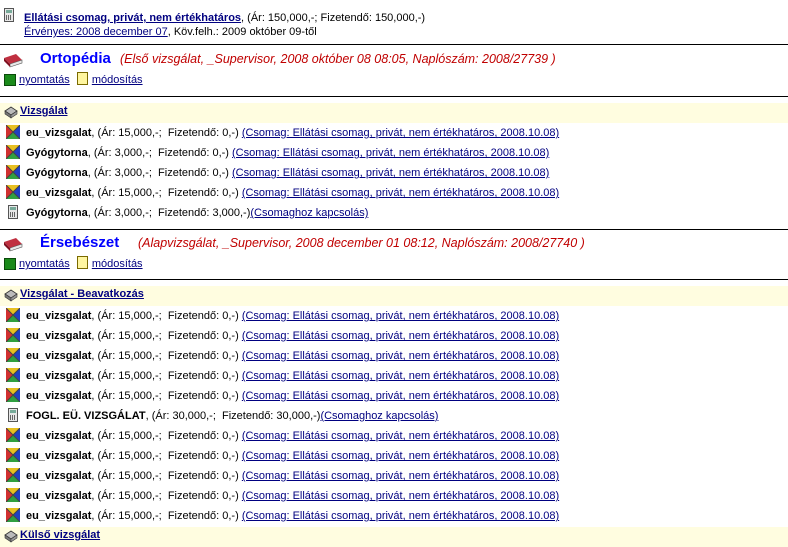 The image size is (788, 547). I want to click on package-next-use: , Köv.felh.: 2009 október 09-től, so click(242, 32).